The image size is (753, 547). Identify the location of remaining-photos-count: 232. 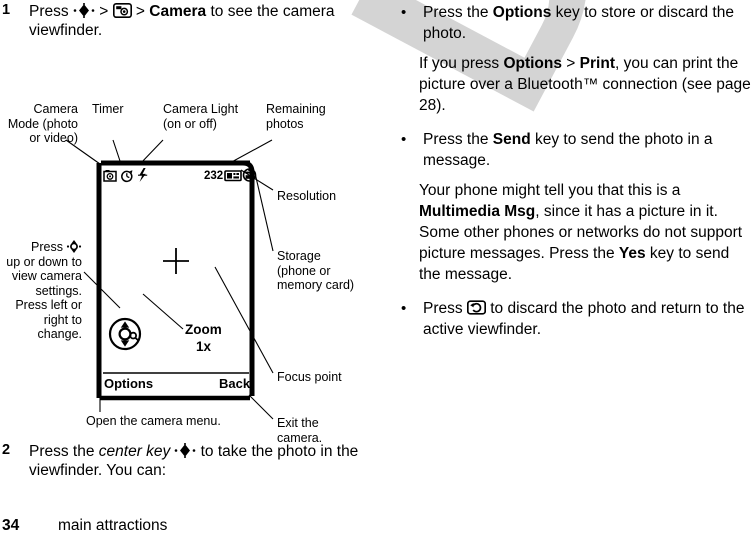
(214, 176).